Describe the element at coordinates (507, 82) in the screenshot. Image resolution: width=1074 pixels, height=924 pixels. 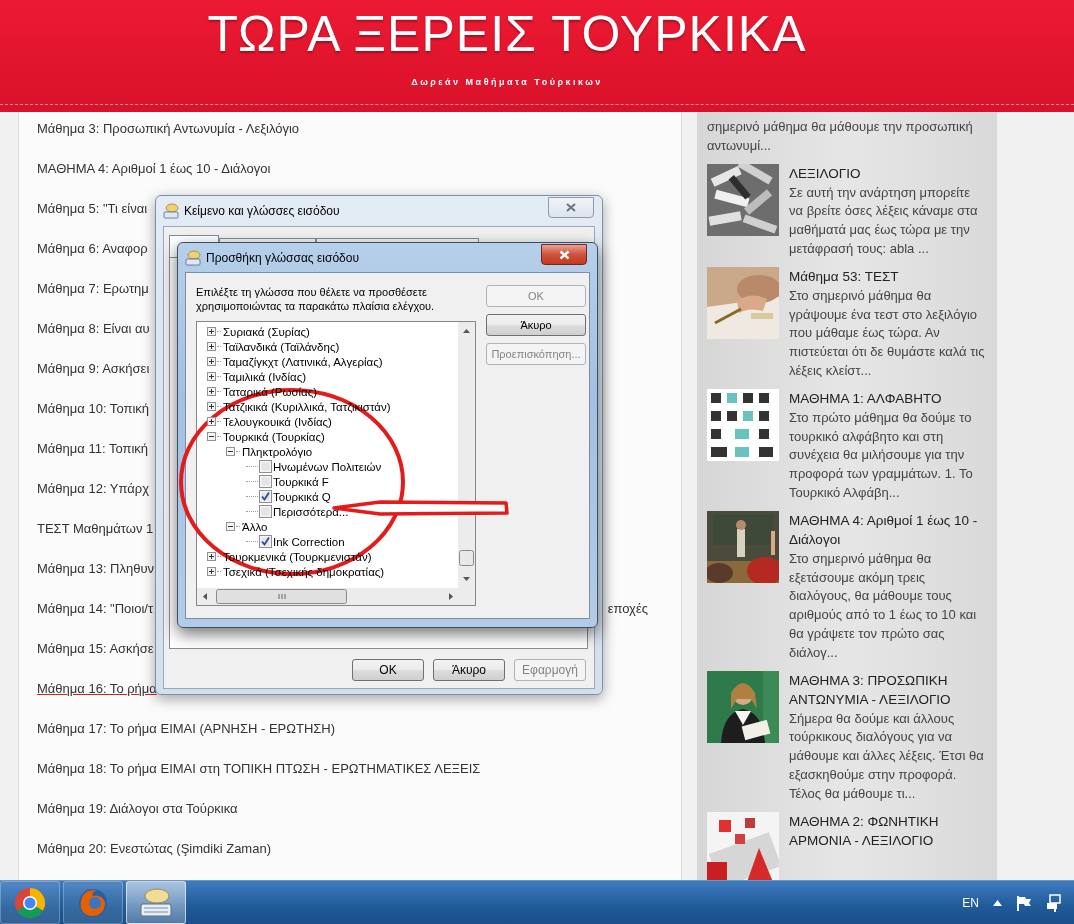
I see `blog-subtitle: Δωρεάν Μαθήματα Τούρκικων` at that location.